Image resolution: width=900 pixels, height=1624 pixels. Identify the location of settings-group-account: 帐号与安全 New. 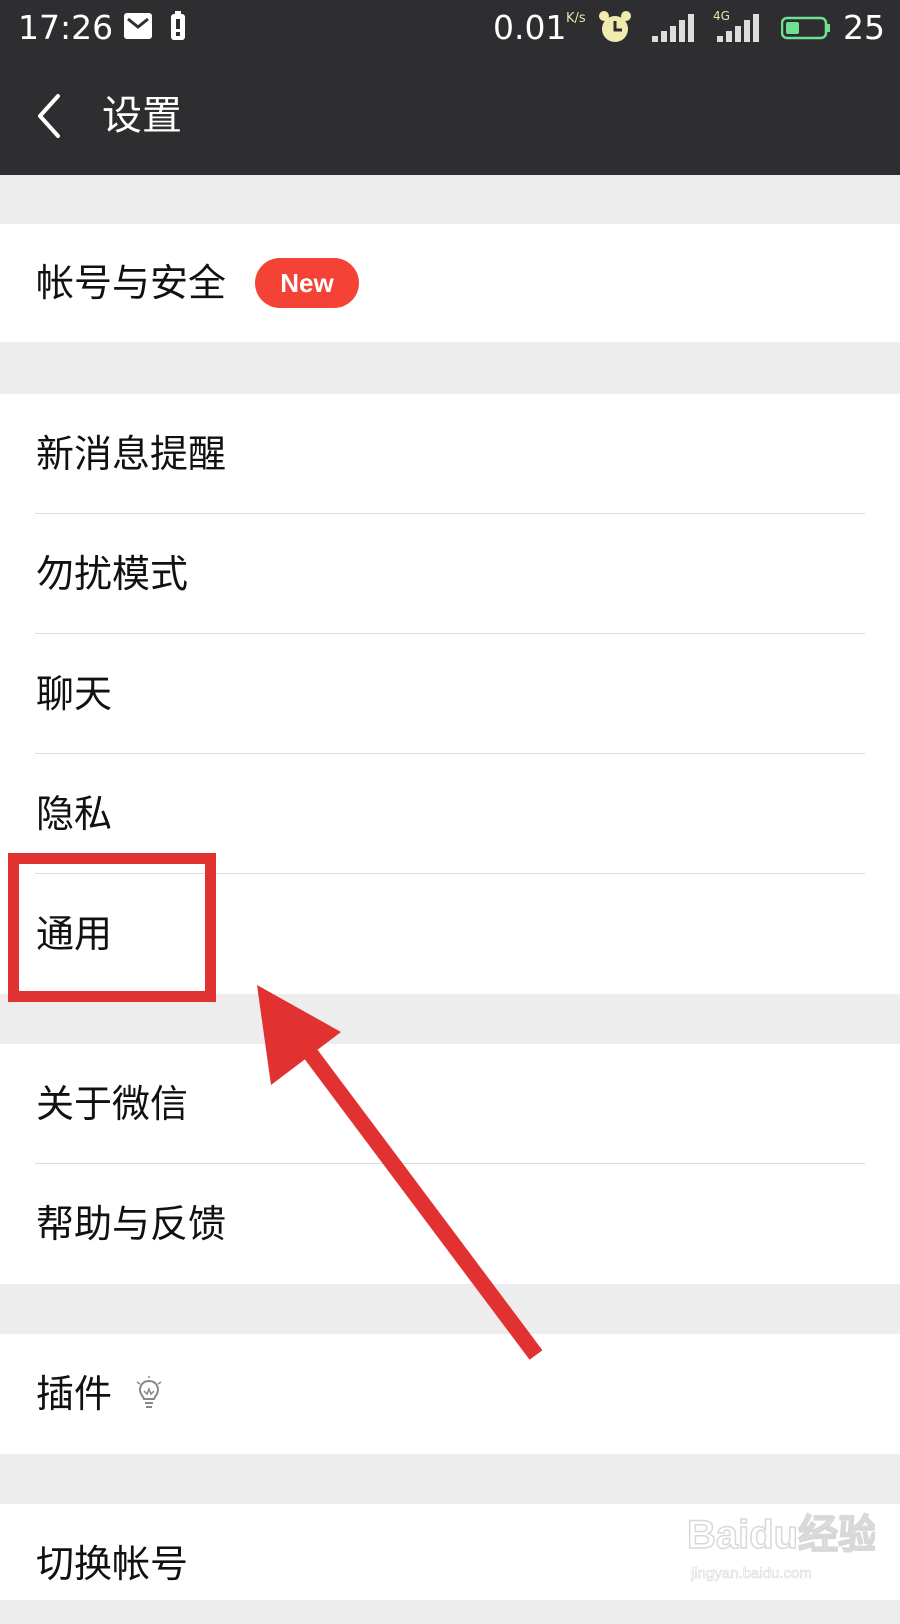
(450, 283).